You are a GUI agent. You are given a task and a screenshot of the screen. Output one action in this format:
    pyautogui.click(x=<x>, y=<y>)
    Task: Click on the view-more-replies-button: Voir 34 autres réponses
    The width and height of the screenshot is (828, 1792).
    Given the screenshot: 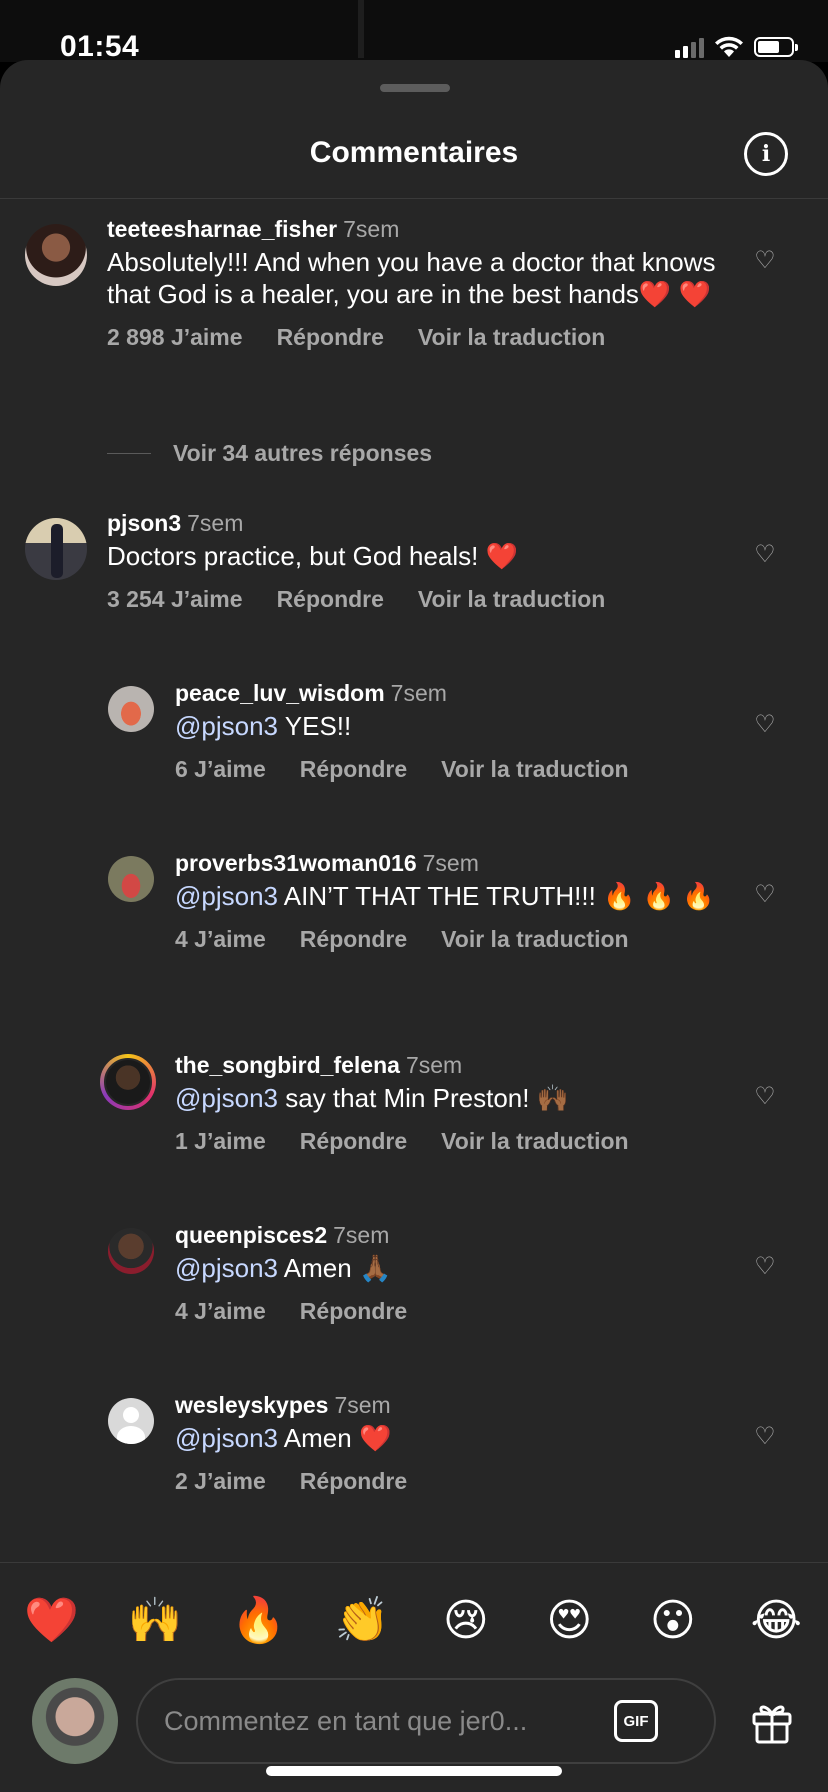 What is the action you would take?
    pyautogui.click(x=269, y=453)
    